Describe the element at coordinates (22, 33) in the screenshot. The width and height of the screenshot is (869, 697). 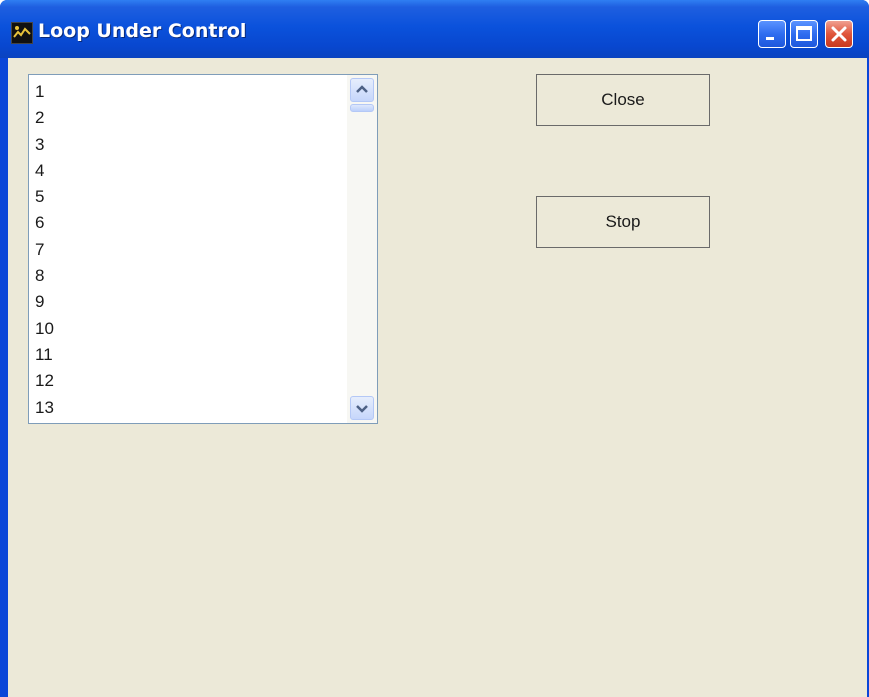
I see `app-icon` at that location.